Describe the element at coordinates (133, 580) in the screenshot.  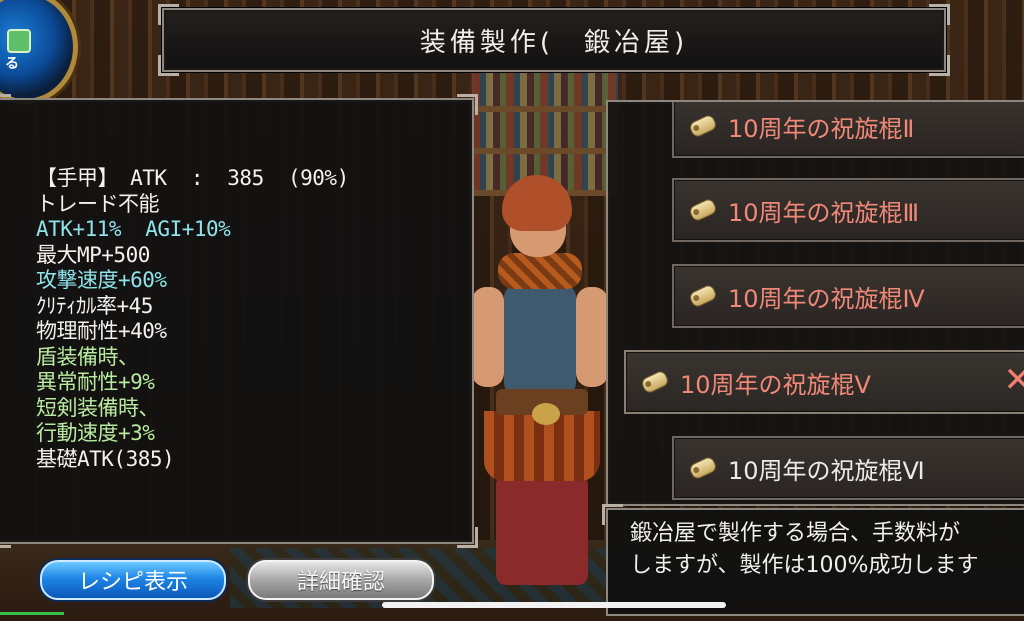
I see `recipe-display-button: レシピ表示` at that location.